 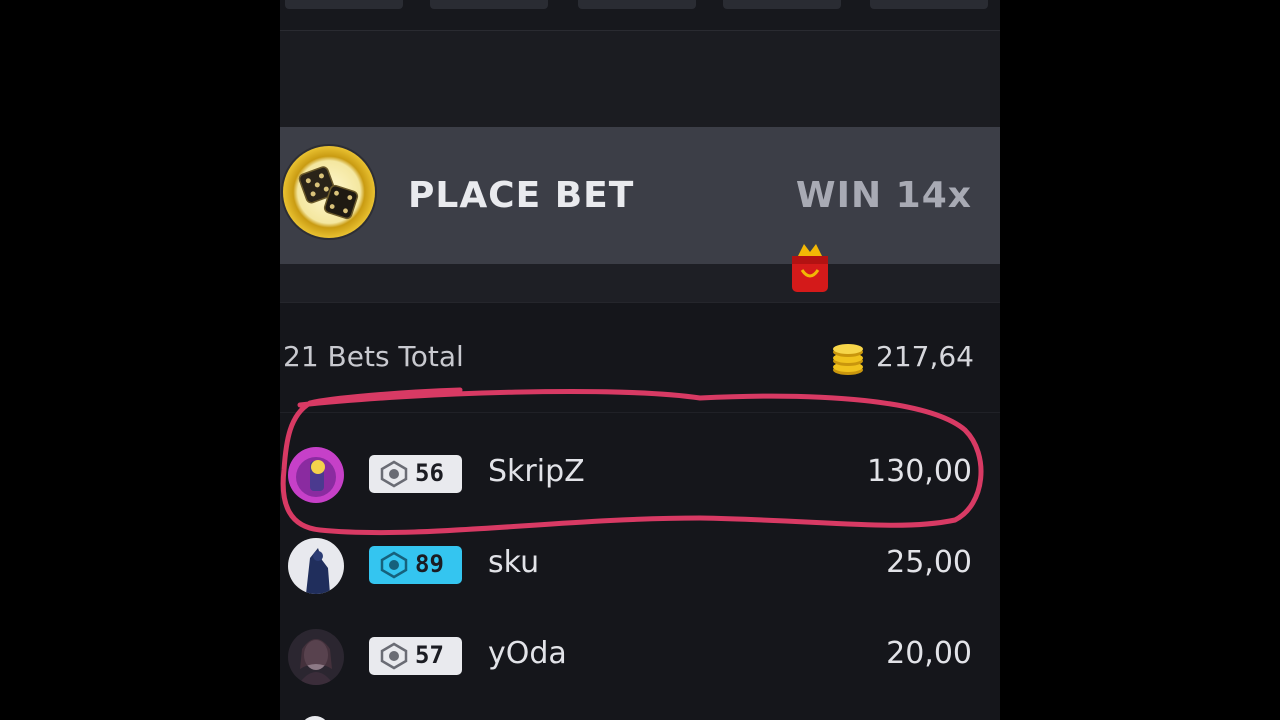 I want to click on bet-amount: 25,00, so click(x=929, y=562).